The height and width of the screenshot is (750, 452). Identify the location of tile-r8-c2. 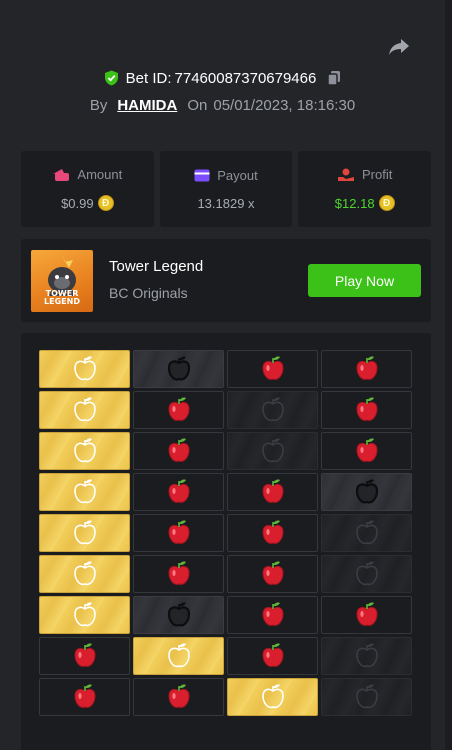
(178, 656).